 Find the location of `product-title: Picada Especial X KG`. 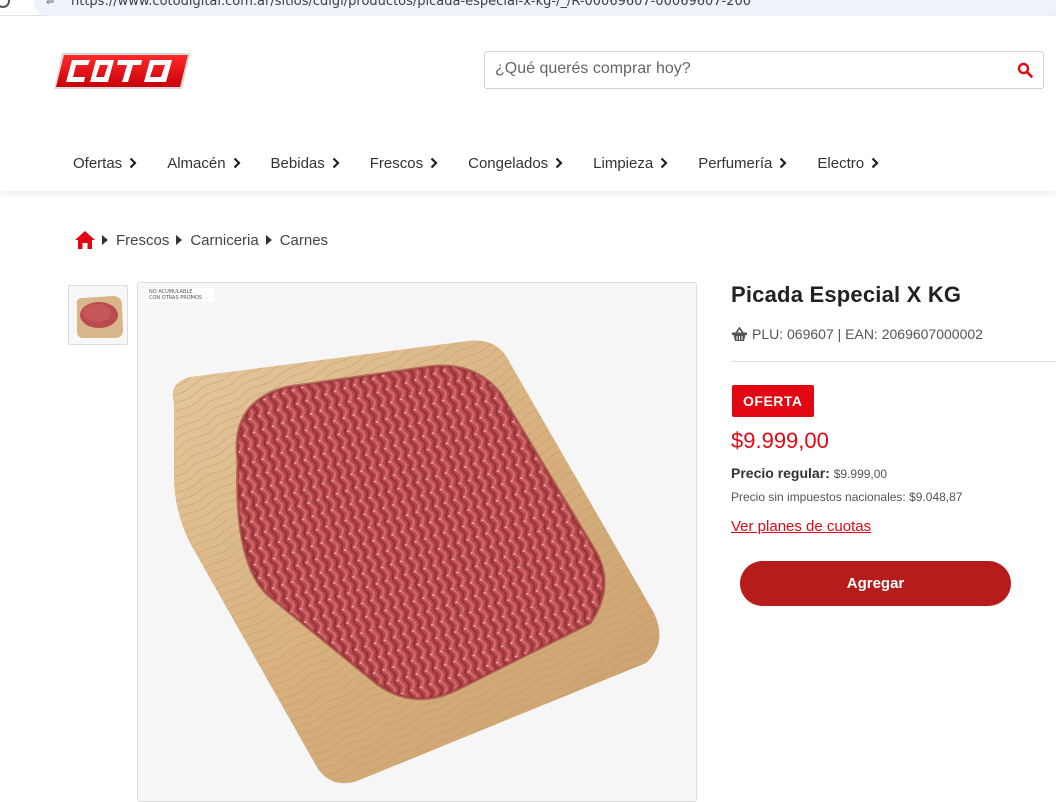

product-title: Picada Especial X KG is located at coordinates (846, 294).